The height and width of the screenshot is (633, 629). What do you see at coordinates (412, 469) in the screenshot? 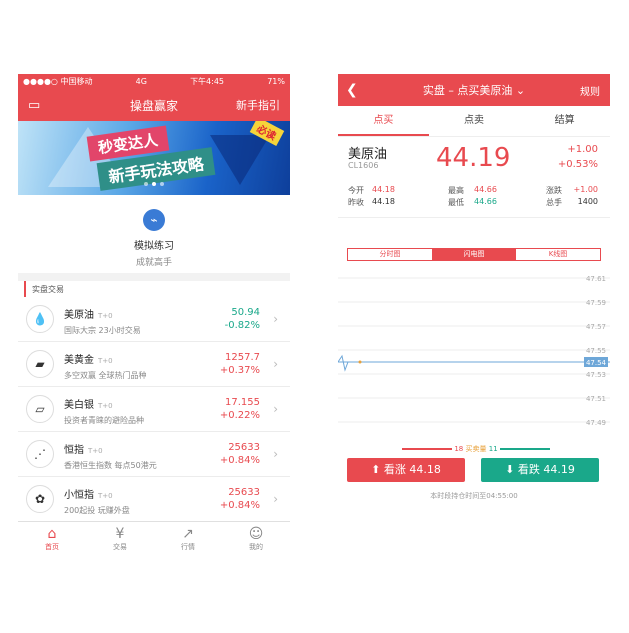
I see `buy-up-label: 看涨 44.18` at bounding box center [412, 469].